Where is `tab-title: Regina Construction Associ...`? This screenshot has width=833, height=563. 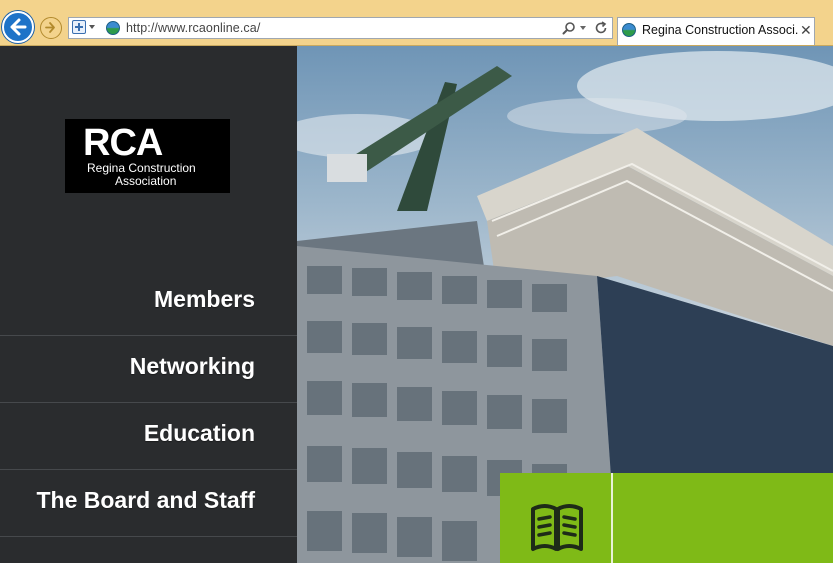 tab-title: Regina Construction Associ... is located at coordinates (720, 30).